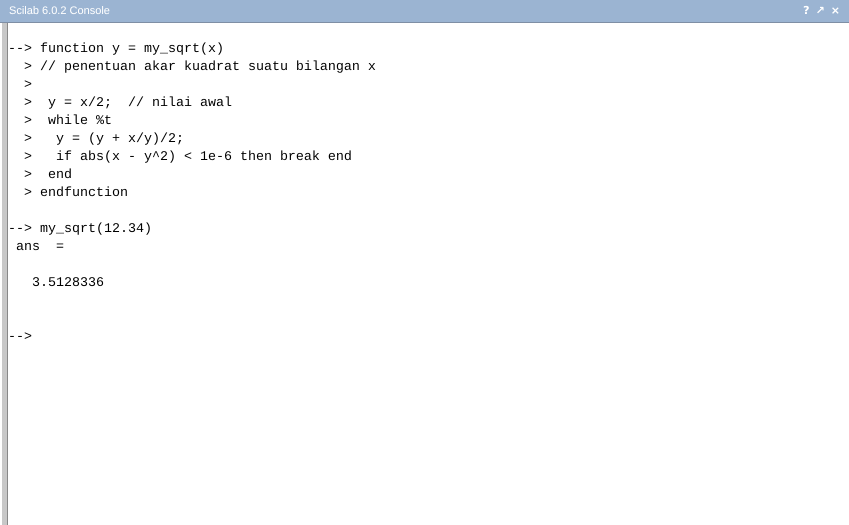 Image resolution: width=849 pixels, height=525 pixels. What do you see at coordinates (187, 158) in the screenshot?
I see `console-line: > if abs(x - y^2) < 1e-6 then break end` at bounding box center [187, 158].